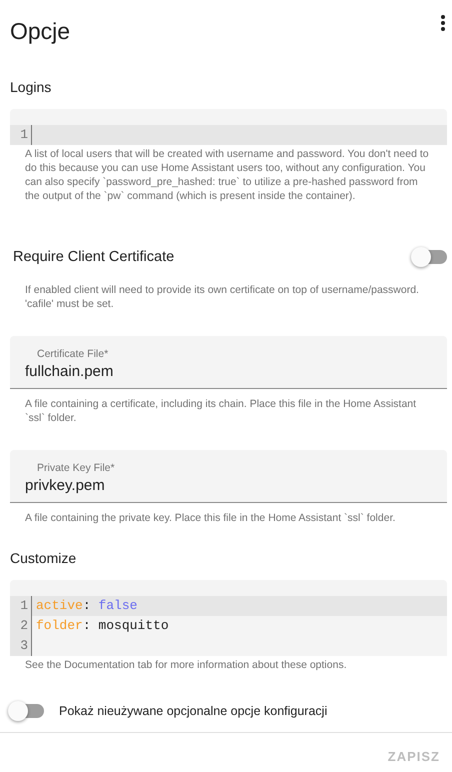 The height and width of the screenshot is (772, 452). Describe the element at coordinates (30, 87) in the screenshot. I see `section-heading: Logins` at that location.